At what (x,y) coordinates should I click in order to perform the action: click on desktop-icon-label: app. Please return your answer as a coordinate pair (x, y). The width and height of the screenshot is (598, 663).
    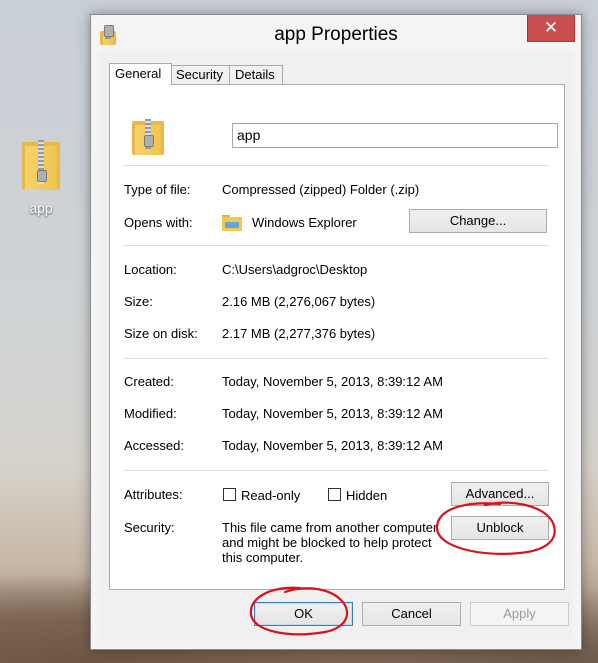
    Looking at the image, I should click on (41, 208).